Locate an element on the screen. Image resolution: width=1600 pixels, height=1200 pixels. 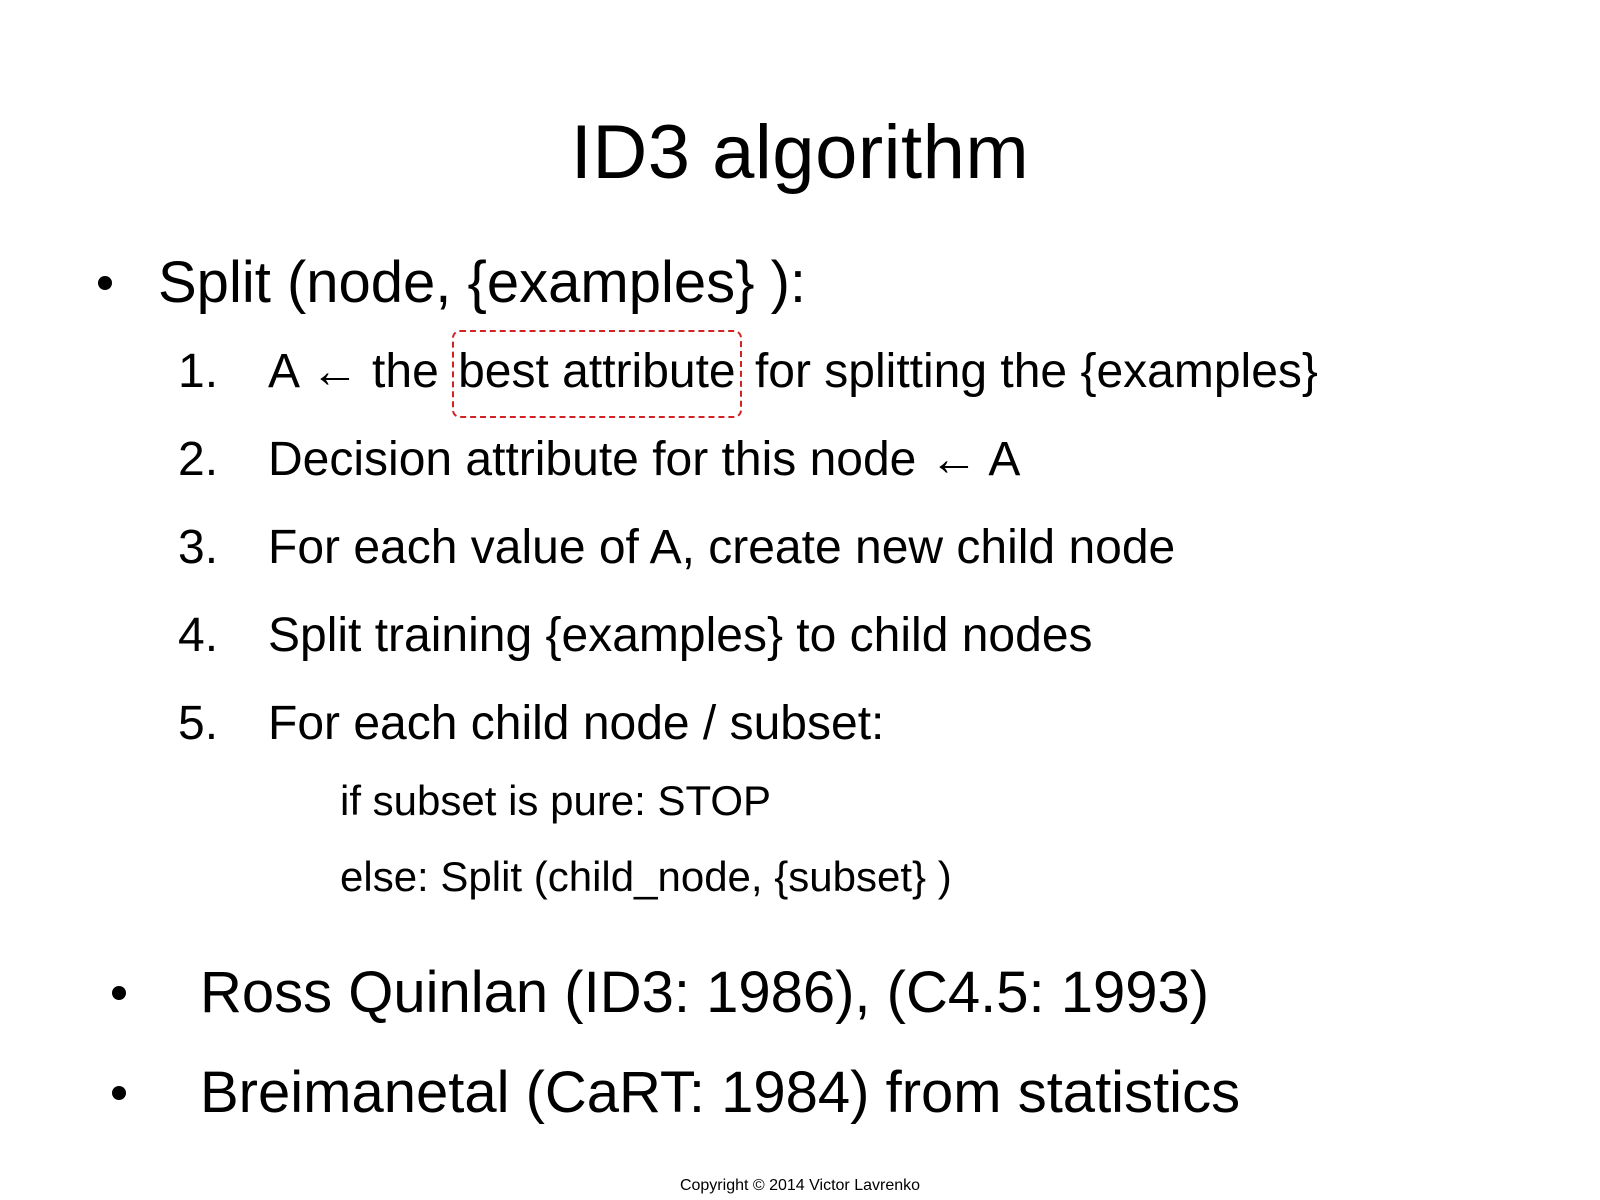
step-1-before: A ← the is located at coordinates (353, 371).